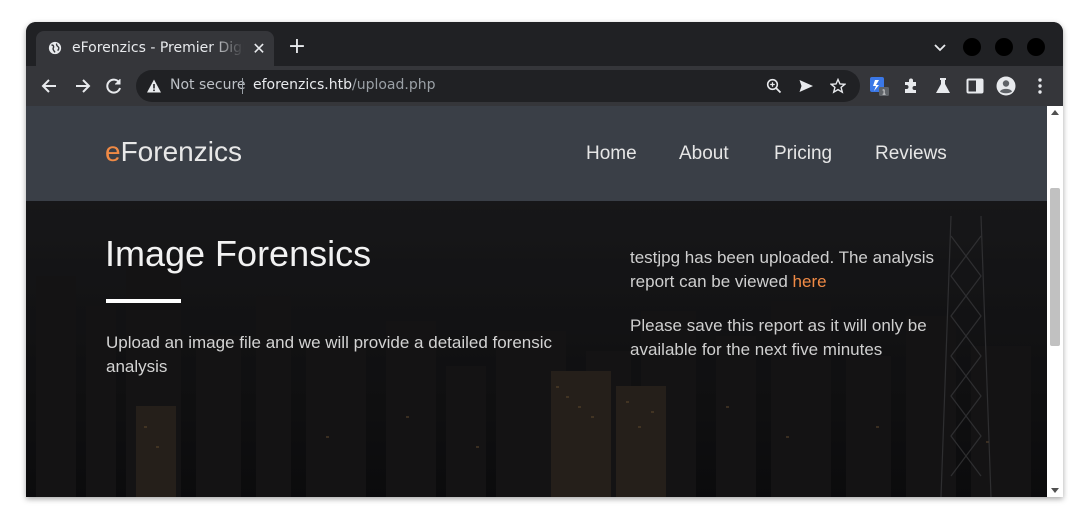 This screenshot has width=1089, height=526. Describe the element at coordinates (911, 86) in the screenshot. I see `puzzle-extensions-icon` at that location.